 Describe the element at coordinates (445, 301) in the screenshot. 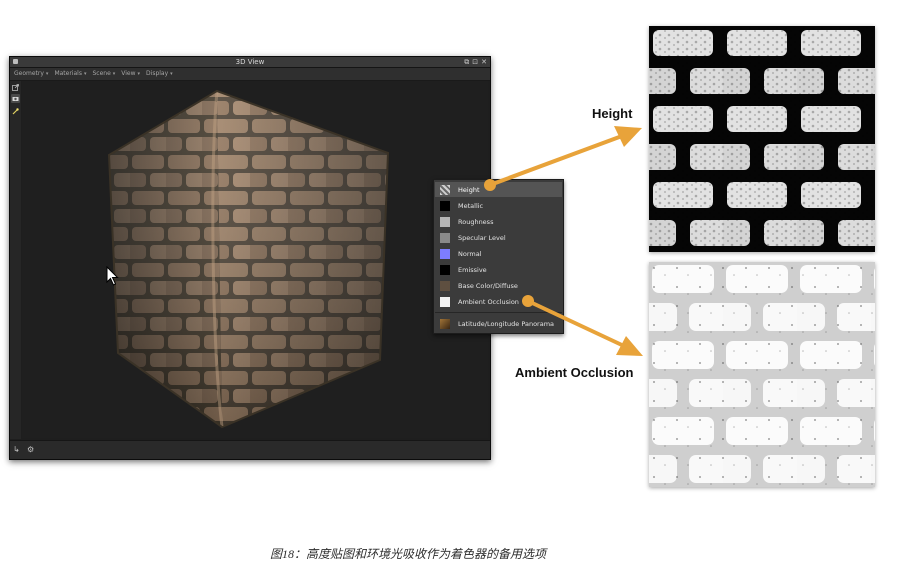

I see `ao-swatch` at that location.